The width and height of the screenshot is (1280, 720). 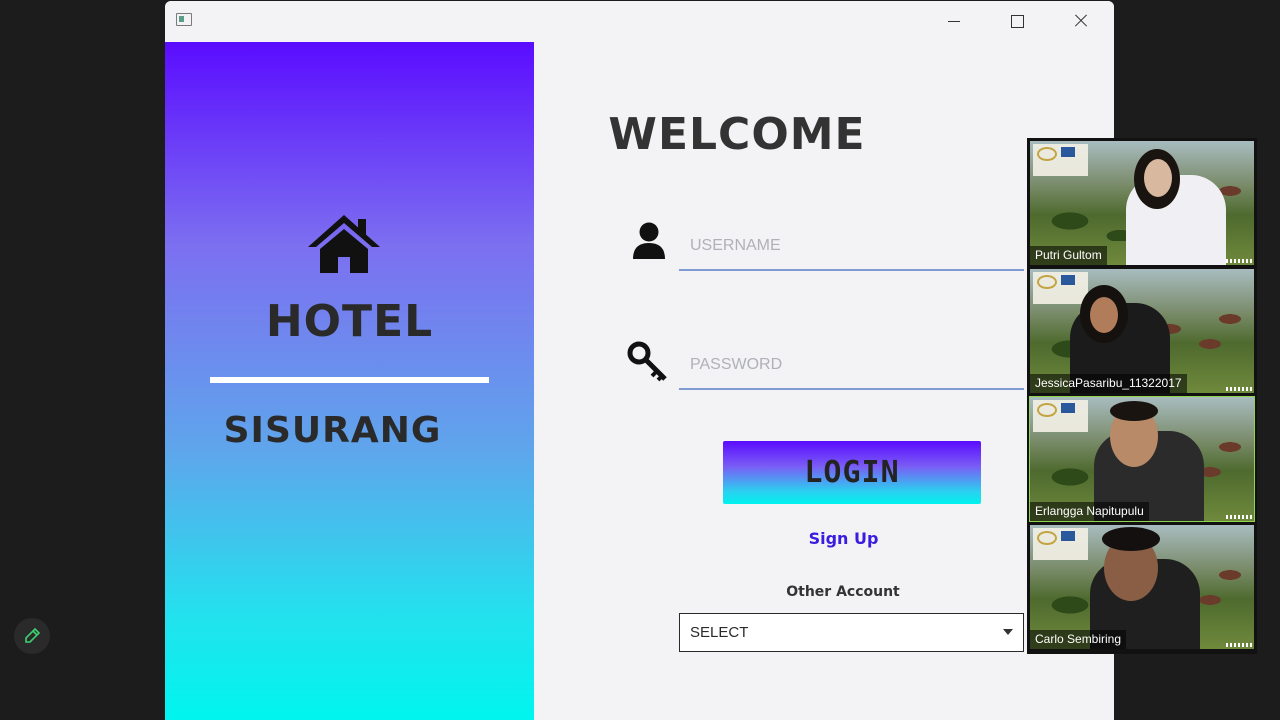 I want to click on close-icon, so click(x=1081, y=21).